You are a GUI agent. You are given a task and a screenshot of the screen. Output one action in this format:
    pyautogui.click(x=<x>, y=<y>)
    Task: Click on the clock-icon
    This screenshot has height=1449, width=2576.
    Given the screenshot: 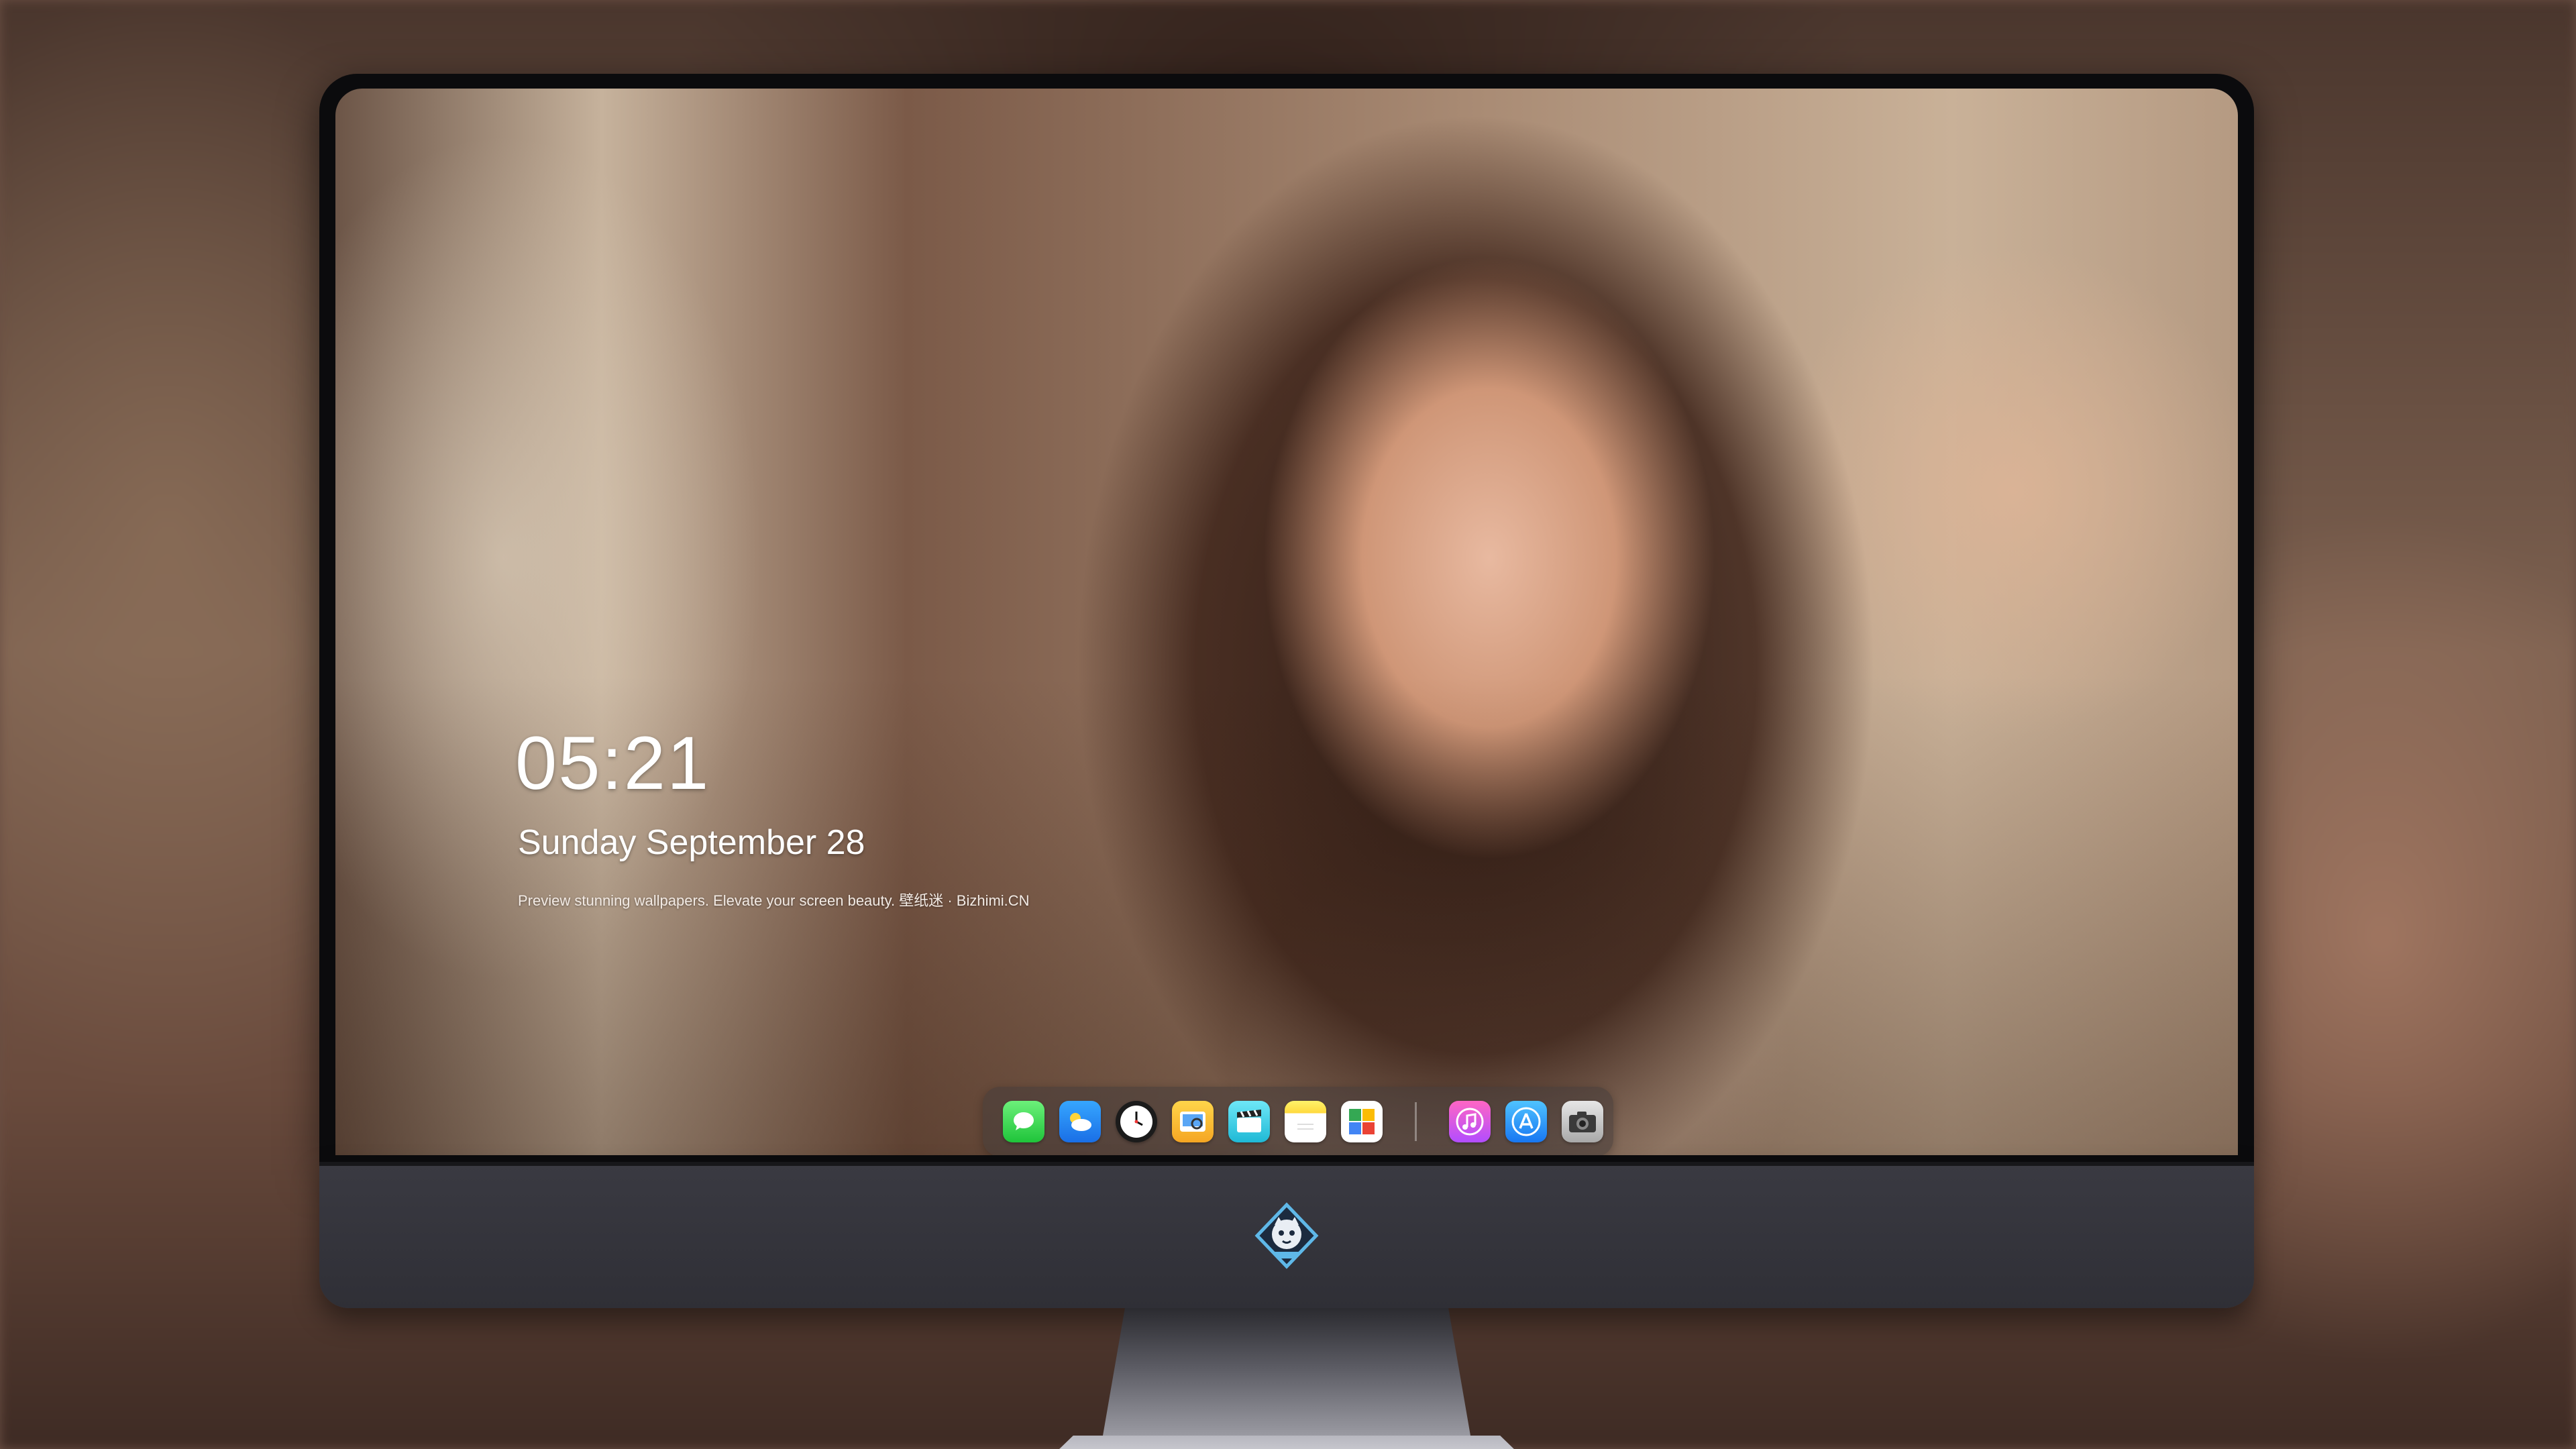 What is the action you would take?
    pyautogui.click(x=1136, y=1121)
    